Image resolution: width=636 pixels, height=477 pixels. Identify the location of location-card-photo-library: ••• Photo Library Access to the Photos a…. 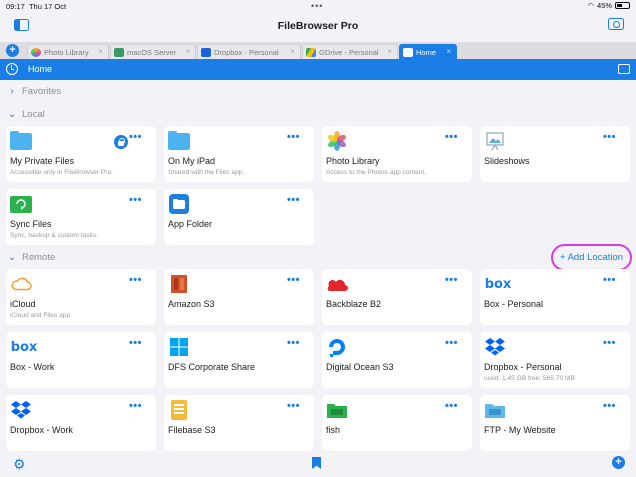
(397, 154).